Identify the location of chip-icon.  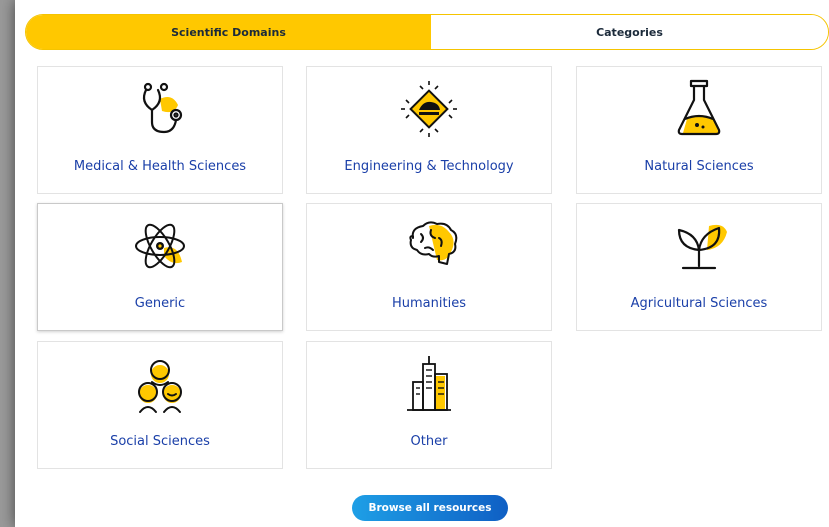
(429, 109).